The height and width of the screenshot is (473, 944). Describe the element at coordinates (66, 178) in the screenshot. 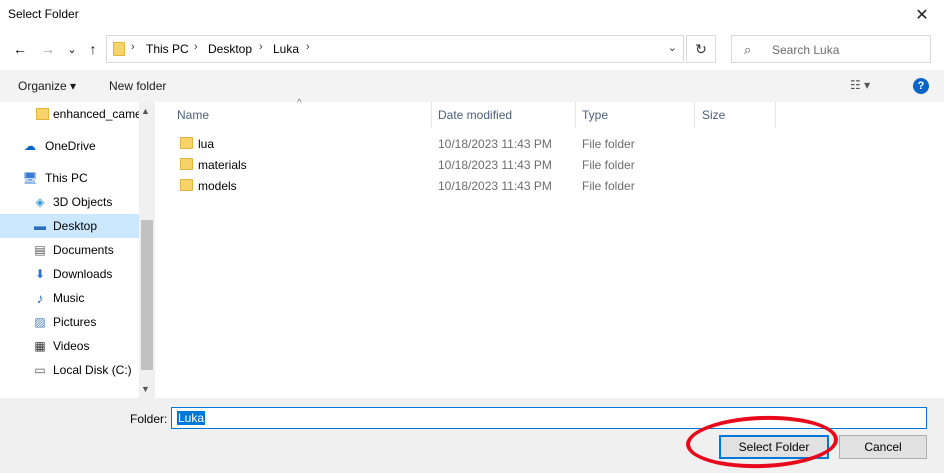

I see `sidebar-item-label: This PC` at that location.